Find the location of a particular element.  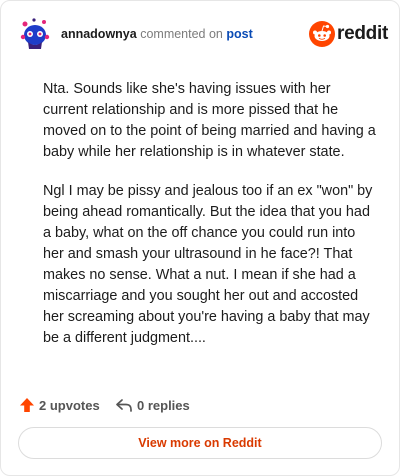

upvote-arrow-icon is located at coordinates (27, 405).